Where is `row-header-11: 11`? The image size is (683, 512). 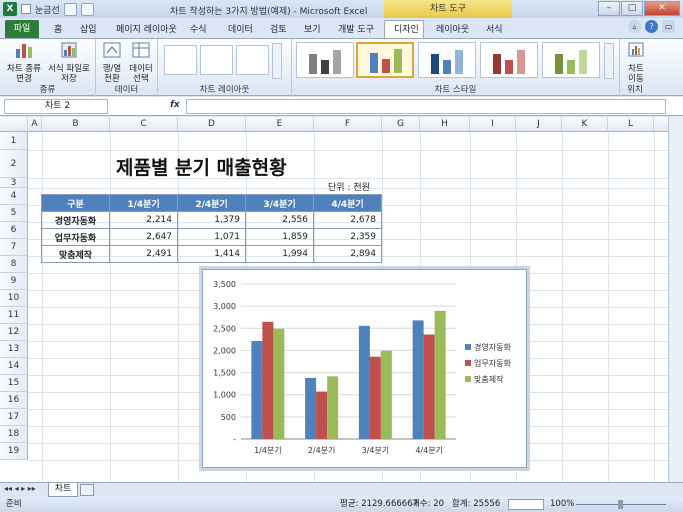 row-header-11: 11 is located at coordinates (14, 315).